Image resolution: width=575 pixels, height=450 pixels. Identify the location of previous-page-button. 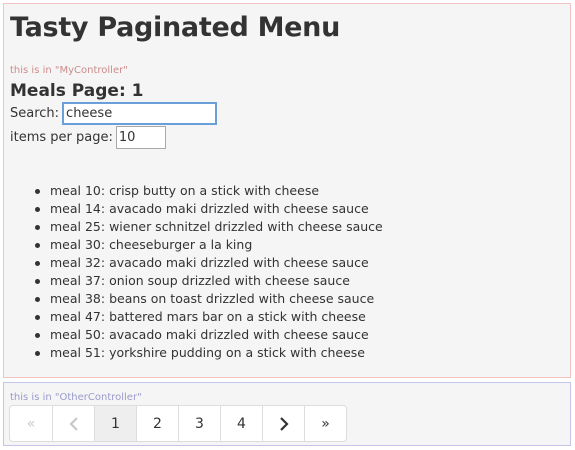
(73, 423).